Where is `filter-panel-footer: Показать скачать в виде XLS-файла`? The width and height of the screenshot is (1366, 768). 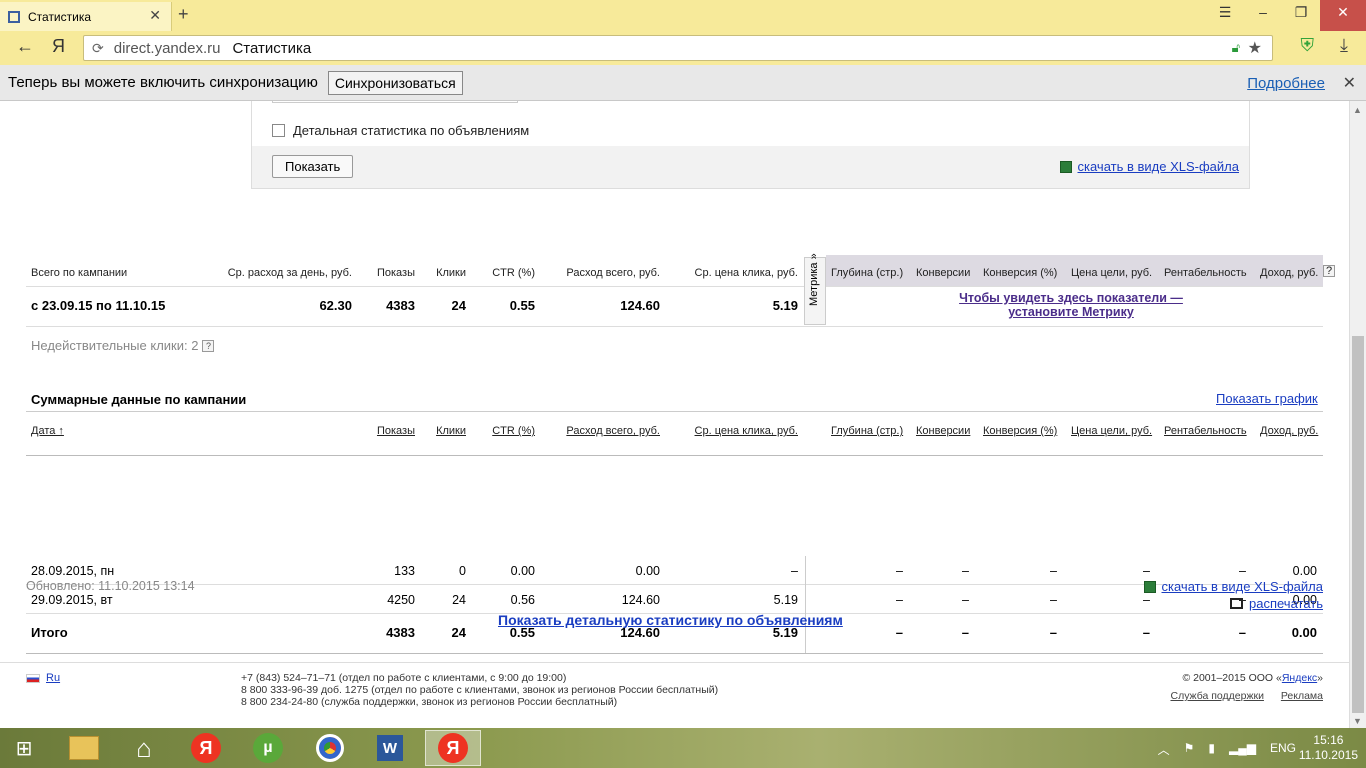 filter-panel-footer: Показать скачать в виде XLS-файла is located at coordinates (750, 167).